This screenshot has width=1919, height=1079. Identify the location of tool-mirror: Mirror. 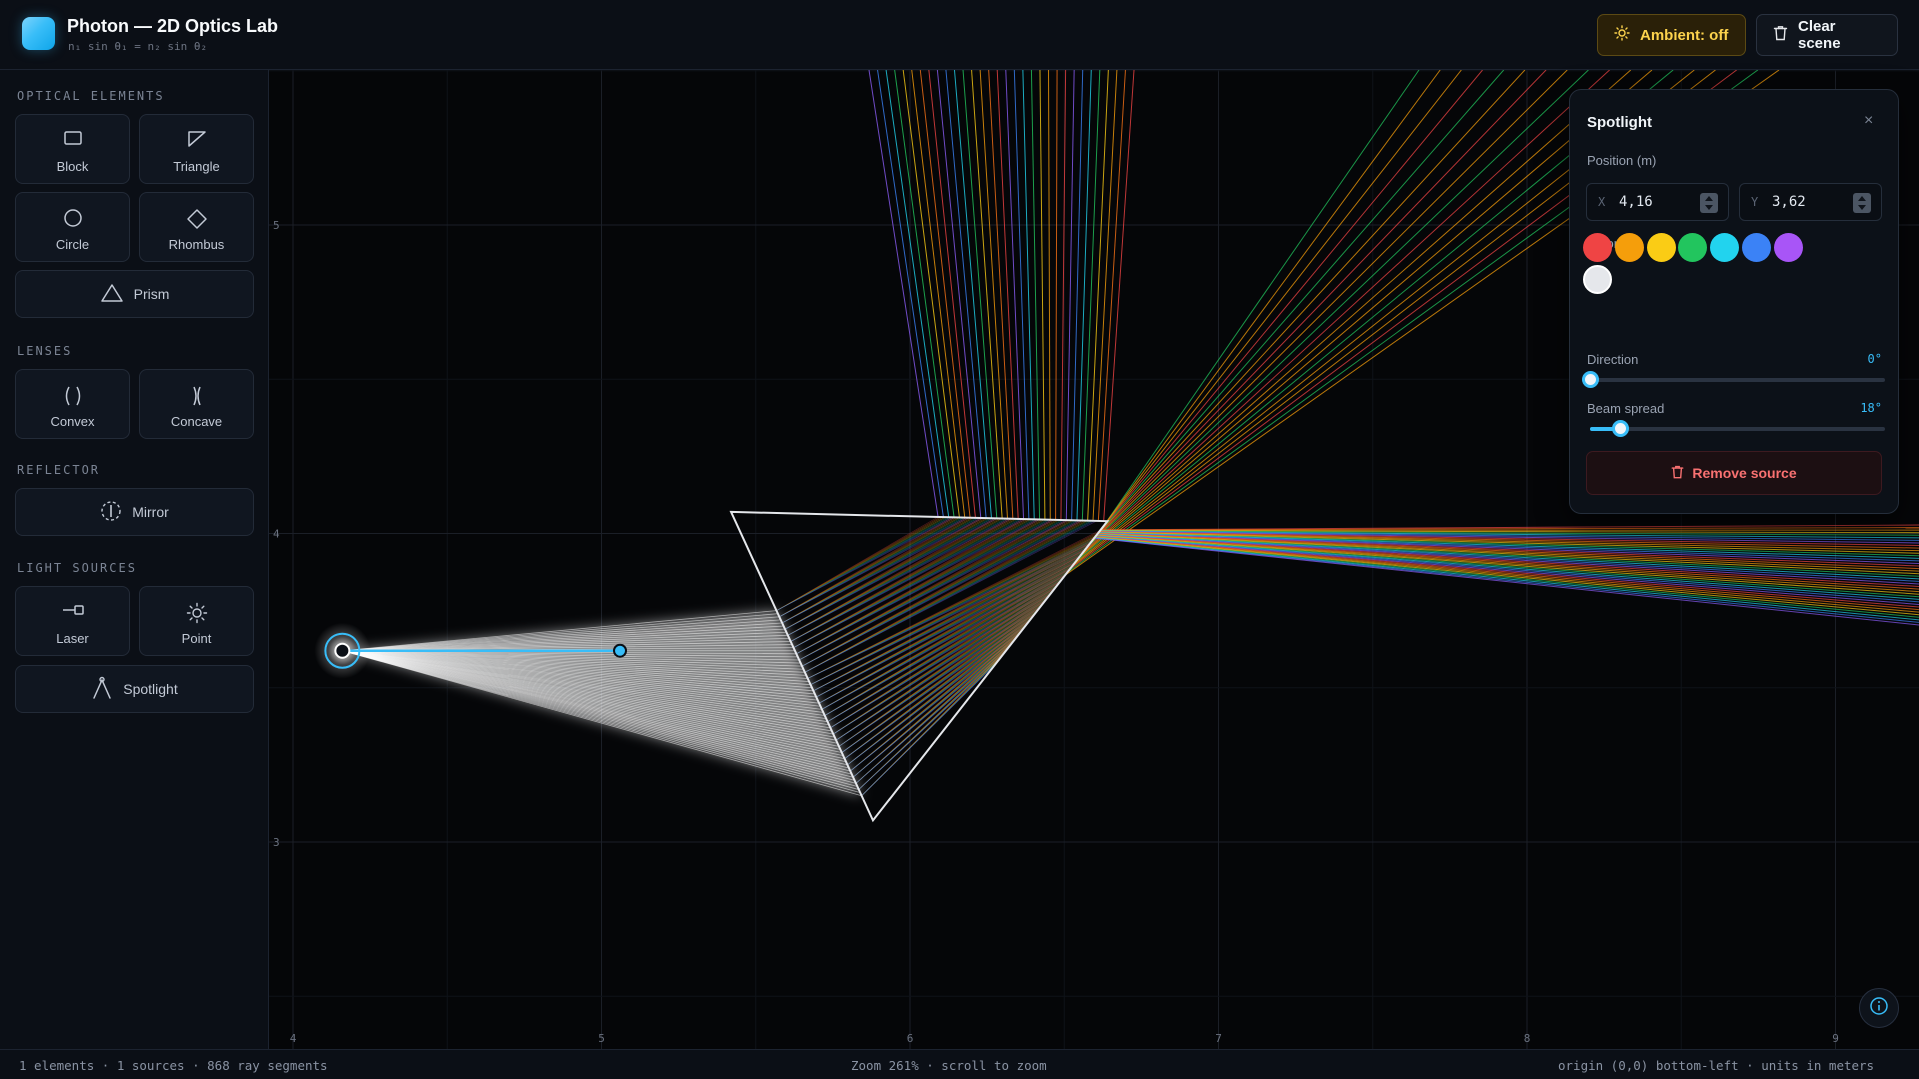
(134, 512).